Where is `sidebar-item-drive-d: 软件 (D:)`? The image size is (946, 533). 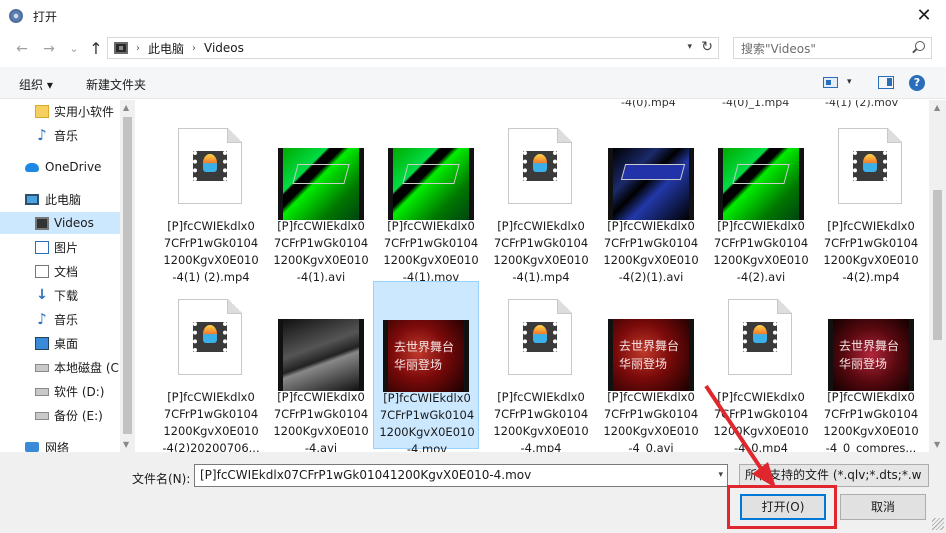
sidebar-item-drive-d: 软件 (D:) is located at coordinates (60, 391).